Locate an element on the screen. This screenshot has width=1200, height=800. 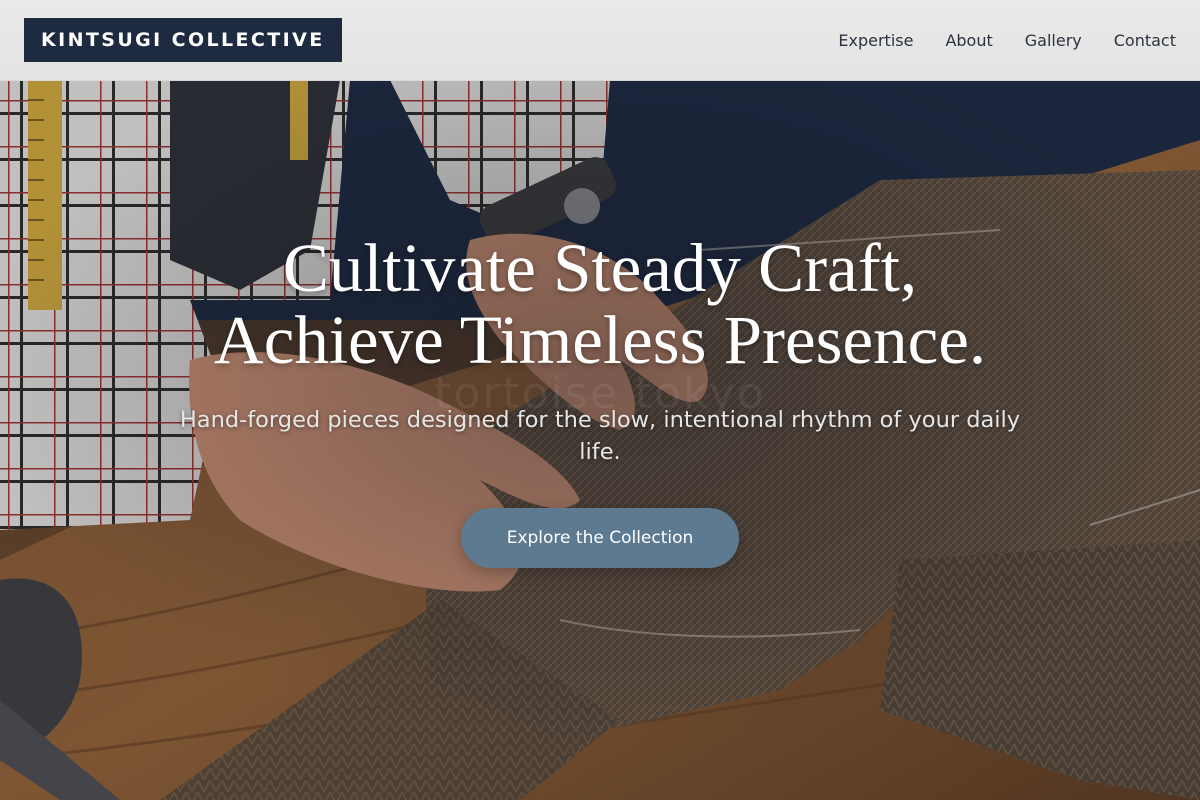
explore-collection-button: Explore the Collection is located at coordinates (600, 538).